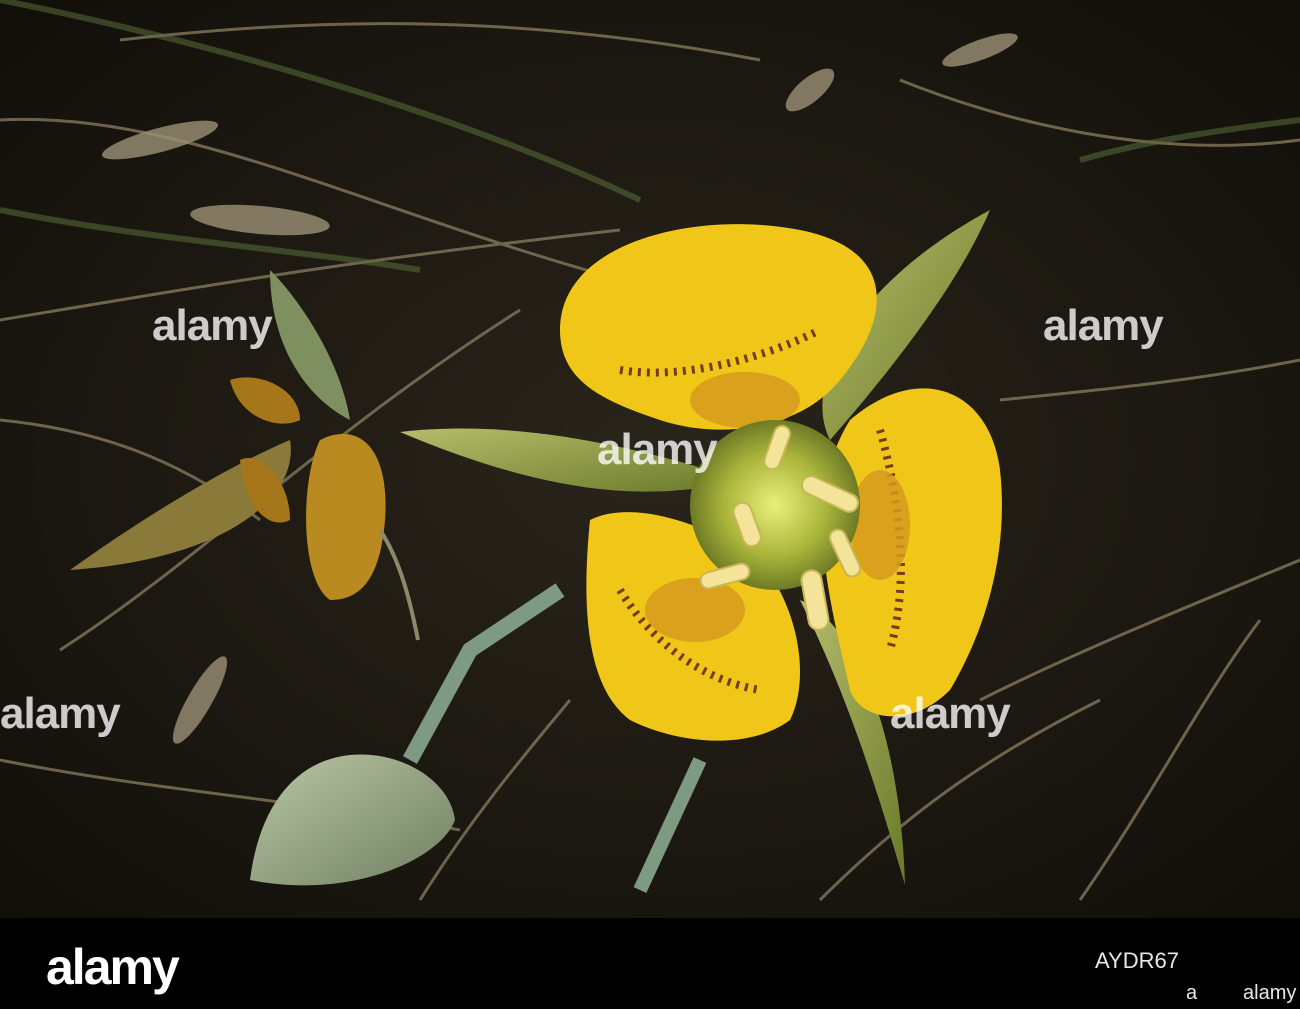  I want to click on brand-mark-letter: a, so click(1192, 993).